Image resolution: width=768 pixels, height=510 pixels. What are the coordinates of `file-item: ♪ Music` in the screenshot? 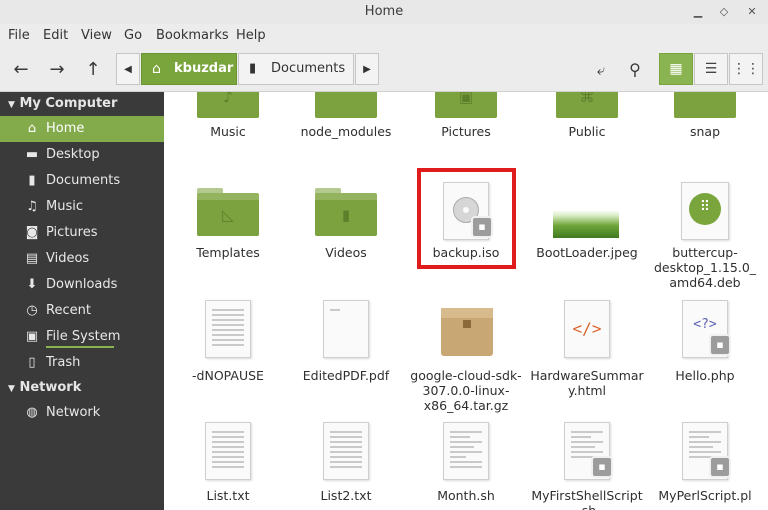 It's located at (228, 122).